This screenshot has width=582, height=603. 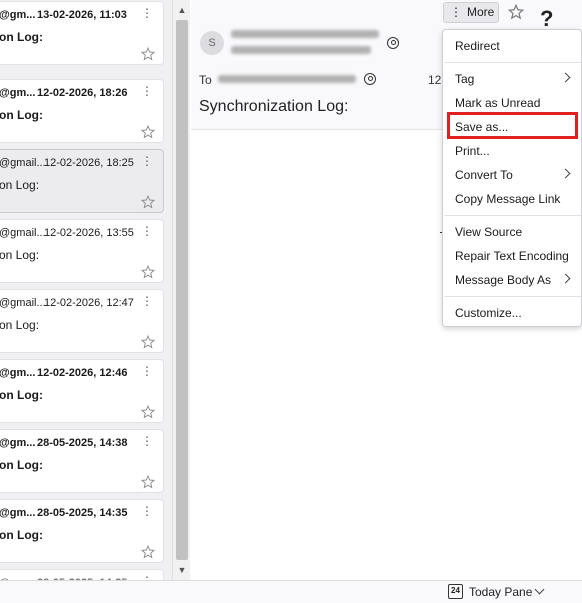 What do you see at coordinates (497, 103) in the screenshot?
I see `menu-item-mark-as-unread: Mark as Unread` at bounding box center [497, 103].